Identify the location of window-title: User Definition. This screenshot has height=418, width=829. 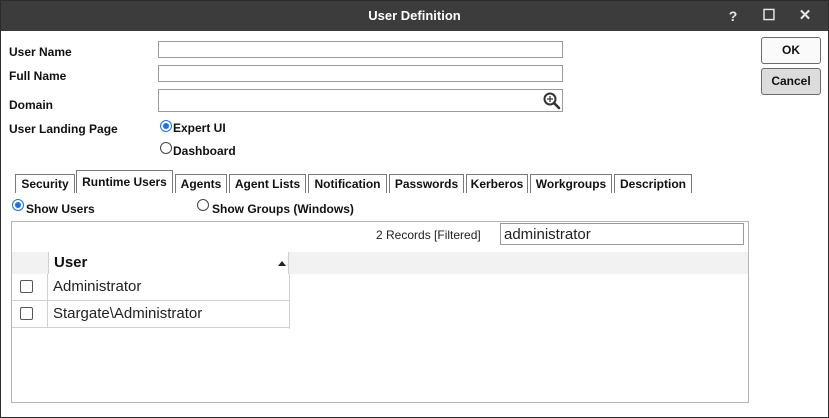
(414, 15).